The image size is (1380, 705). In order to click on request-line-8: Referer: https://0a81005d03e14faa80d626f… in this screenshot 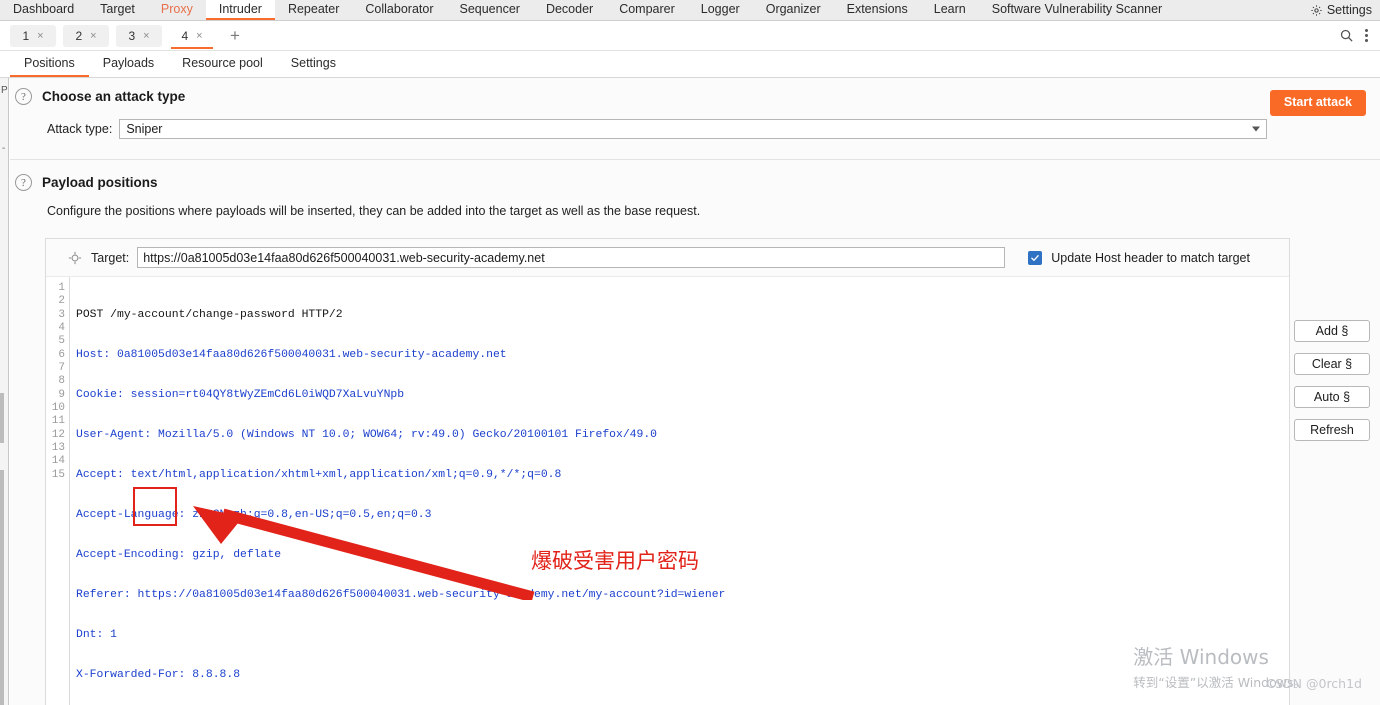, I will do `click(401, 594)`.